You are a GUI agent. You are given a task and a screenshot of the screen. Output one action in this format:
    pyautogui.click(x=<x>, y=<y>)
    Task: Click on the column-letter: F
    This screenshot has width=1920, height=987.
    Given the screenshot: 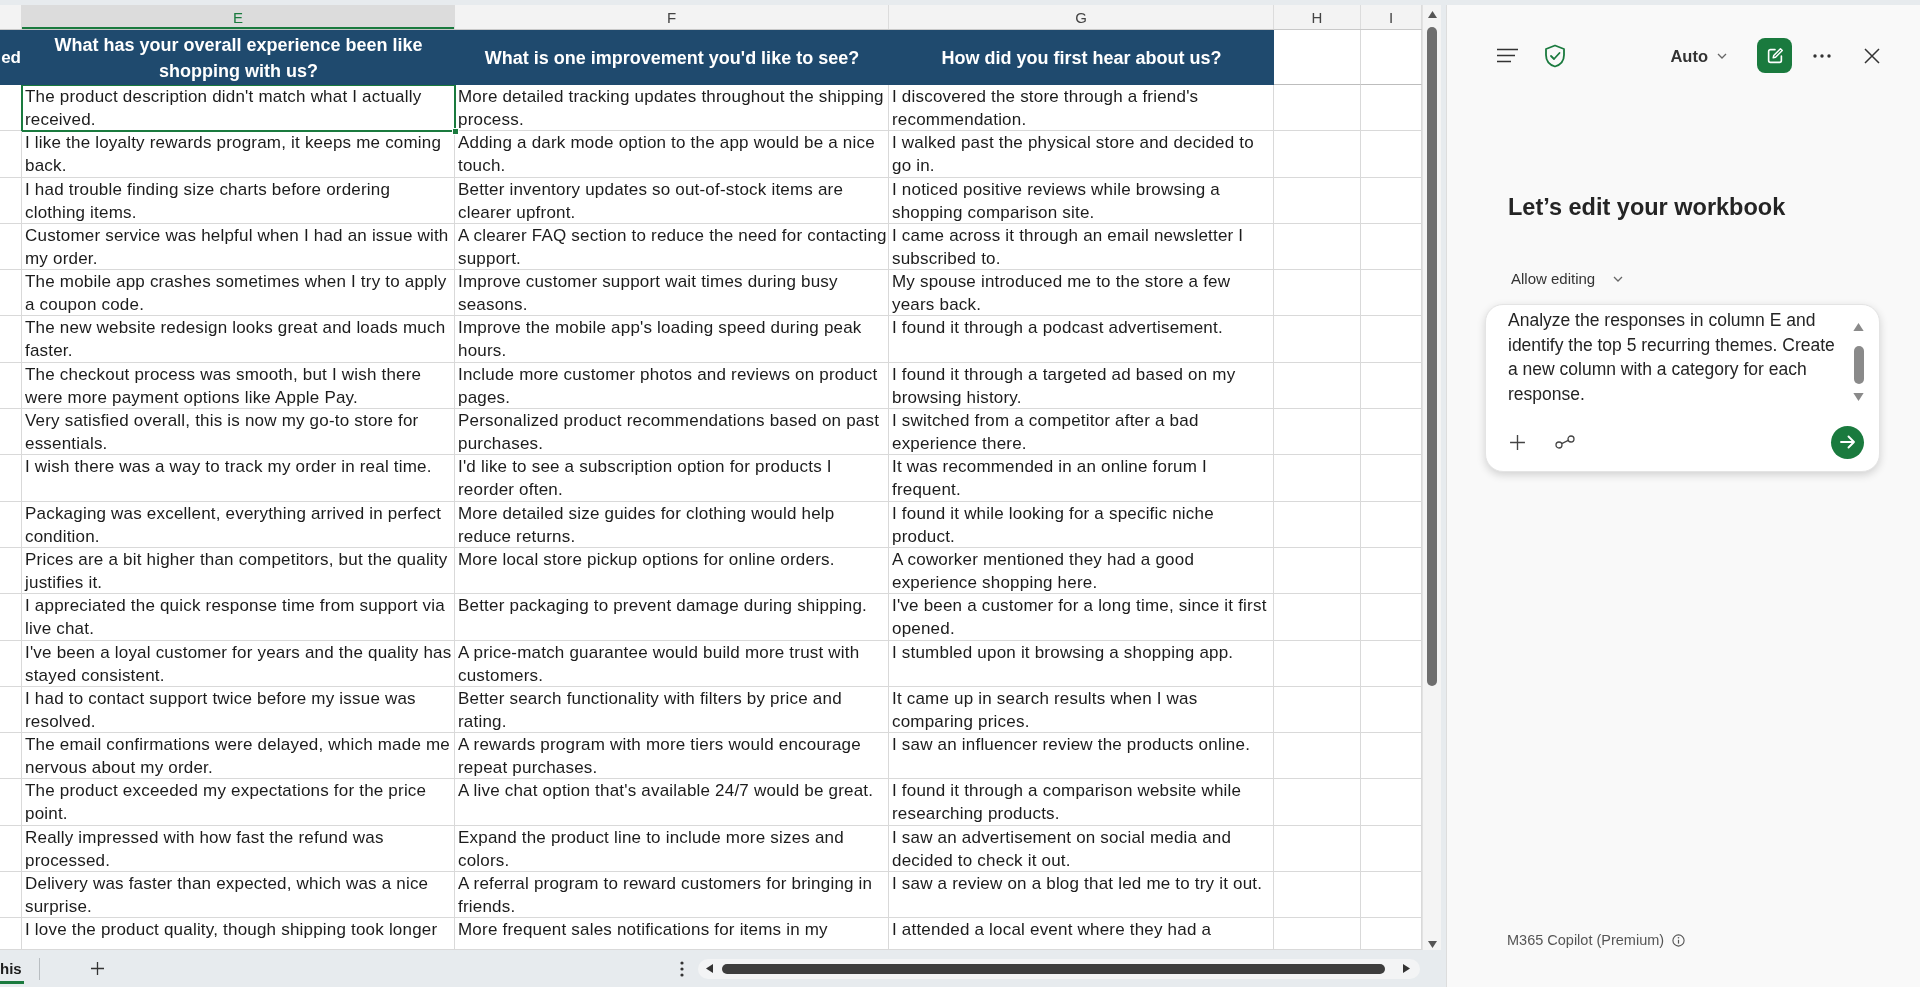 What is the action you would take?
    pyautogui.click(x=672, y=17)
    